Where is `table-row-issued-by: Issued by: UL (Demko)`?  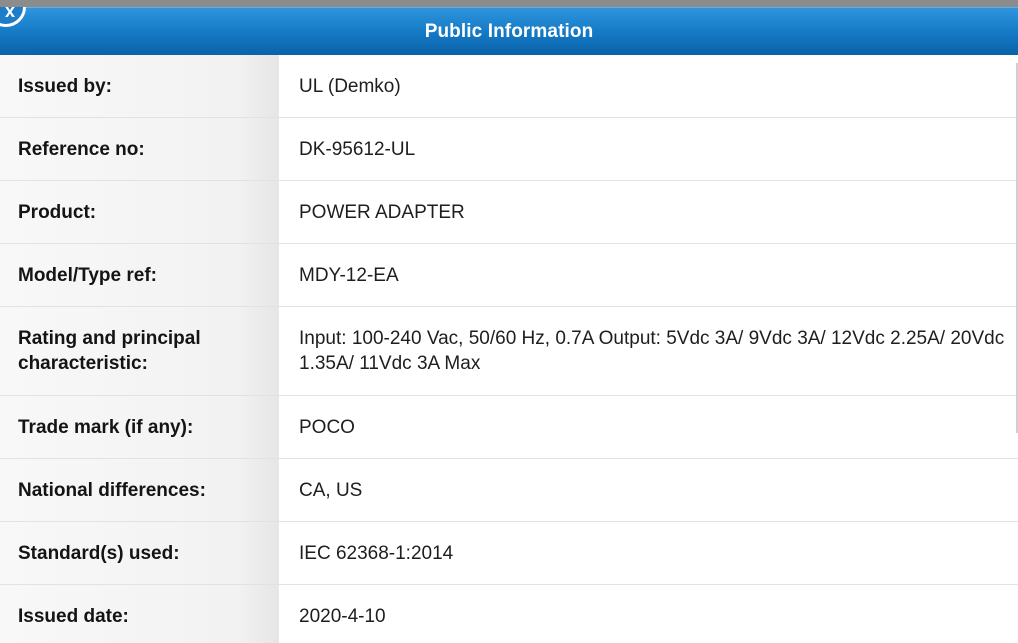 table-row-issued-by: Issued by: UL (Demko) is located at coordinates (509, 86).